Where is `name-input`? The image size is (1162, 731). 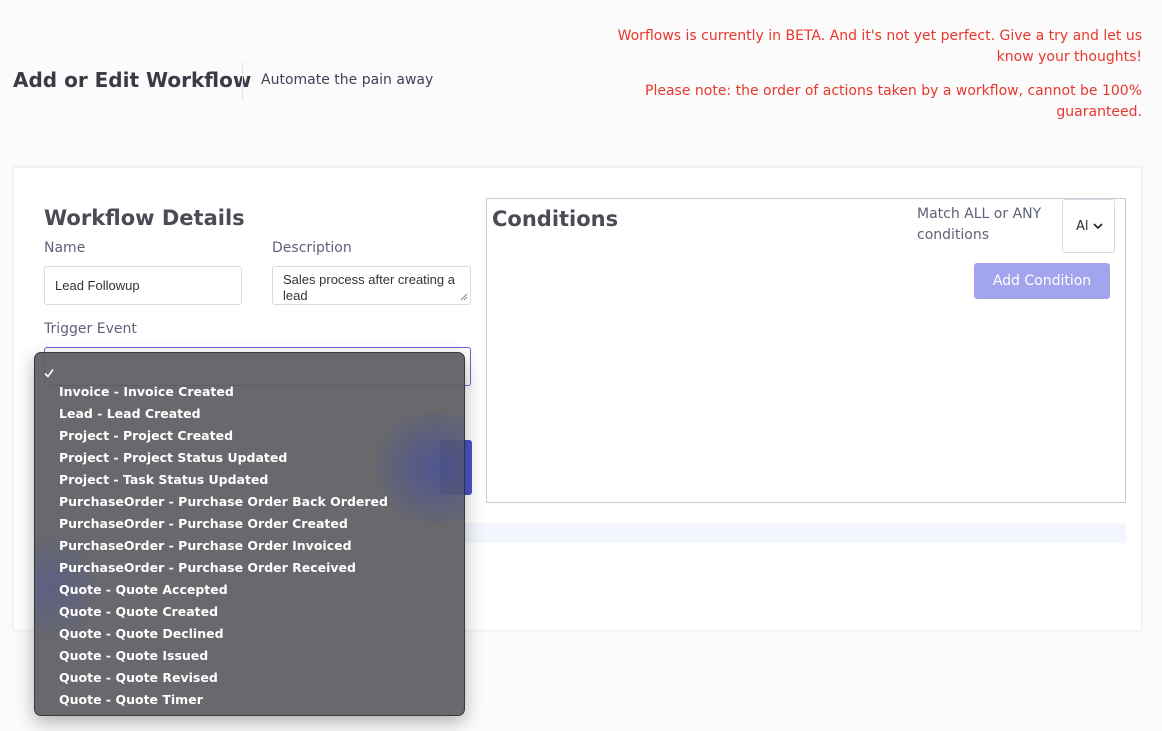 name-input is located at coordinates (143, 285).